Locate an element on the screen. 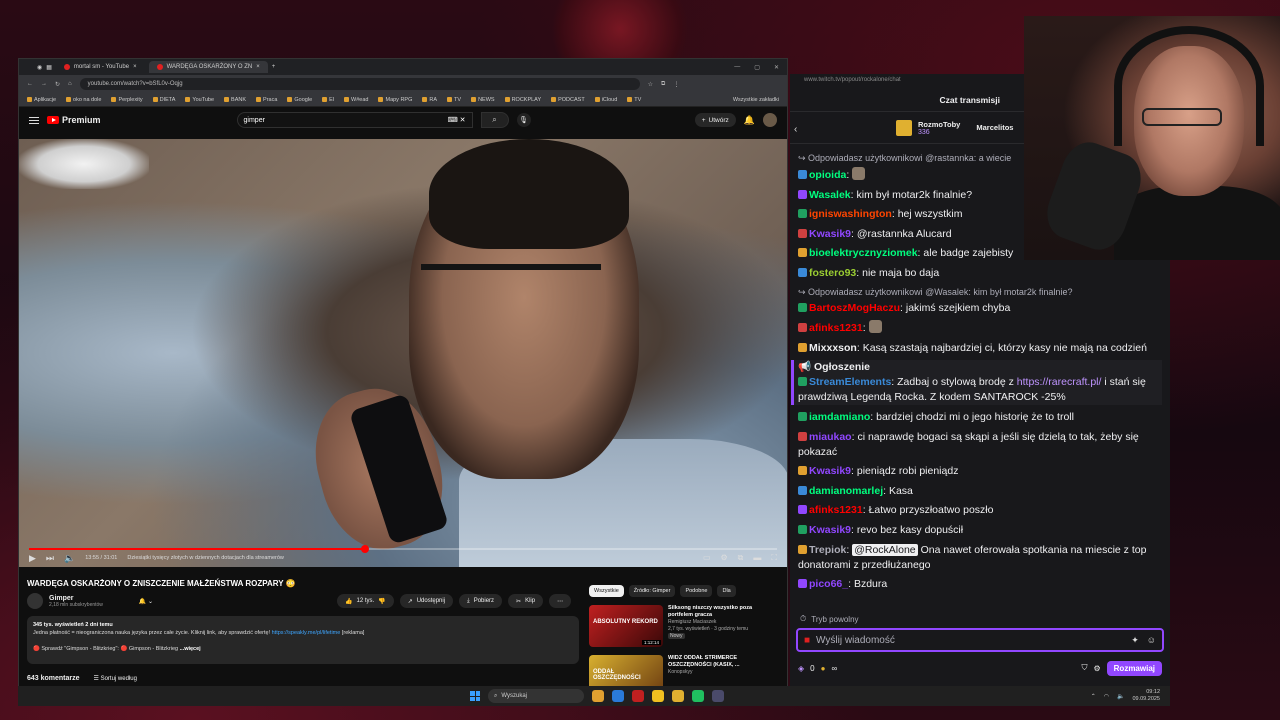  play-icon: ▶ is located at coordinates (32, 558).